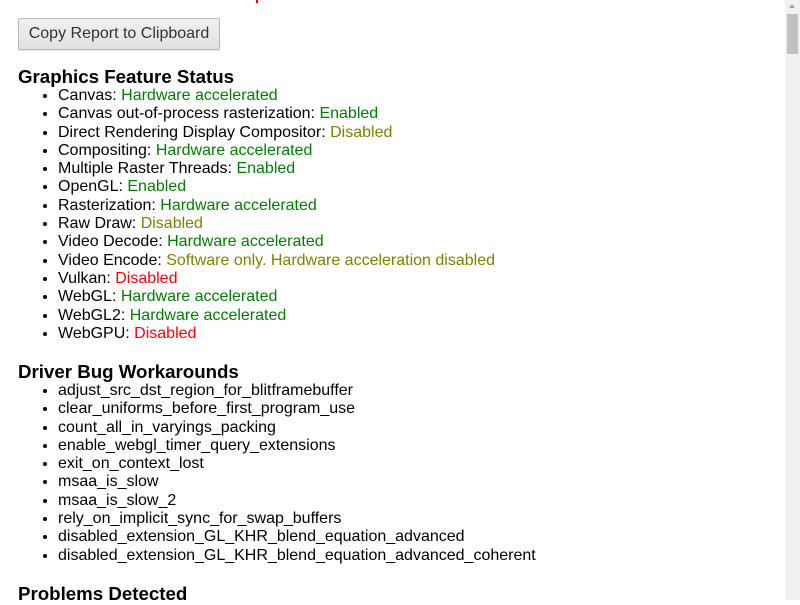 The width and height of the screenshot is (800, 605). What do you see at coordinates (297, 446) in the screenshot?
I see `workaround-item: enable_webgl_timer_query_extensions` at bounding box center [297, 446].